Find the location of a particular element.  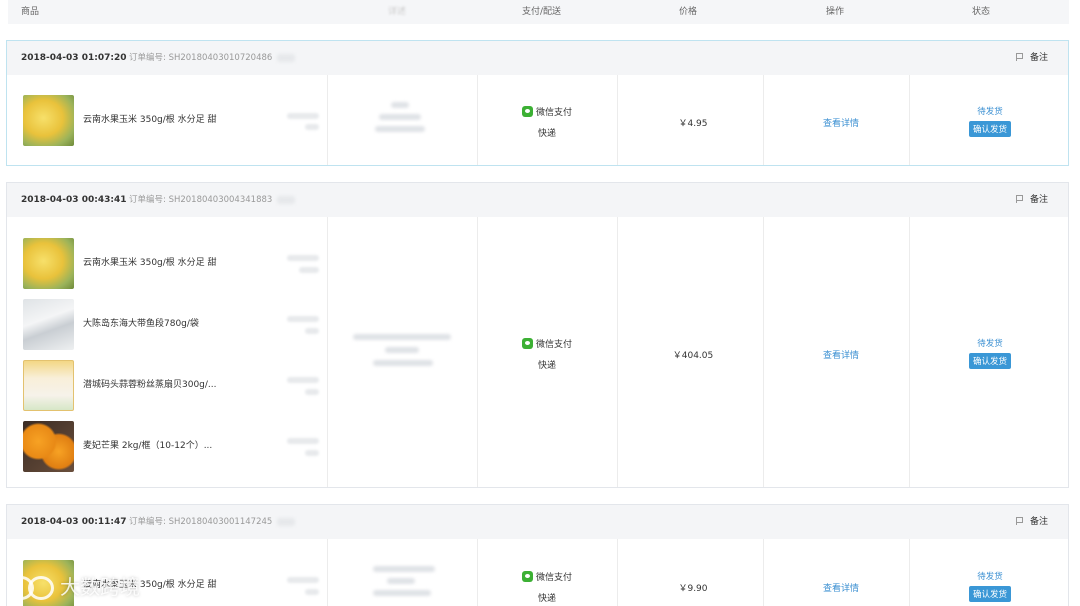

order-price: ￥4.95 is located at coordinates (693, 124).